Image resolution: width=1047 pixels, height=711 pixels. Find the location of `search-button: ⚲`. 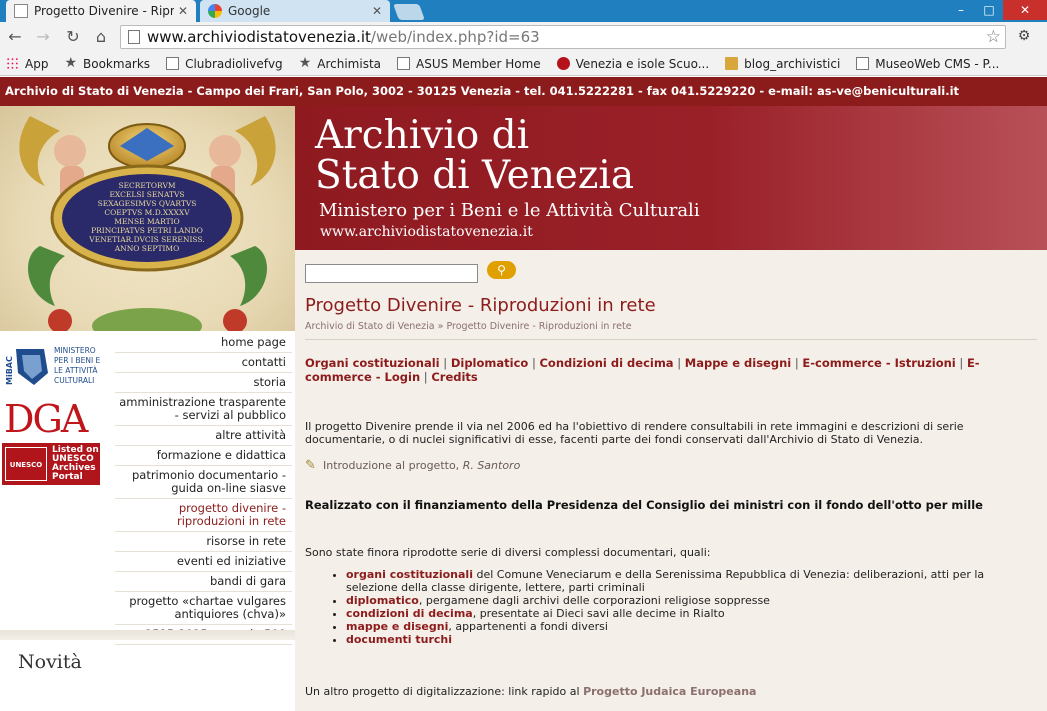

search-button: ⚲ is located at coordinates (501, 270).